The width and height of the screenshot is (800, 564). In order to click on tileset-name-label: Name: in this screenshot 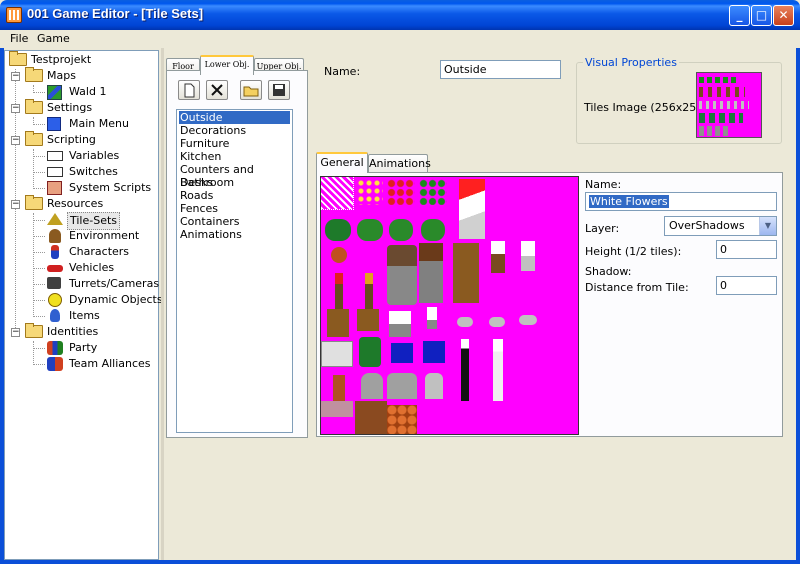, I will do `click(342, 71)`.